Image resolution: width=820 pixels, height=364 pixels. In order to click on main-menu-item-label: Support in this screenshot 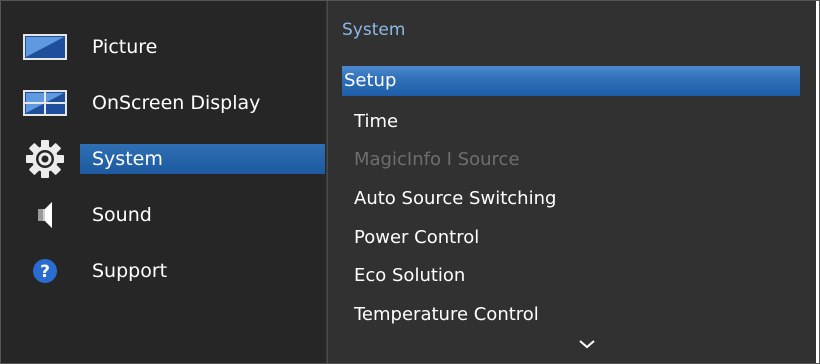, I will do `click(130, 271)`.